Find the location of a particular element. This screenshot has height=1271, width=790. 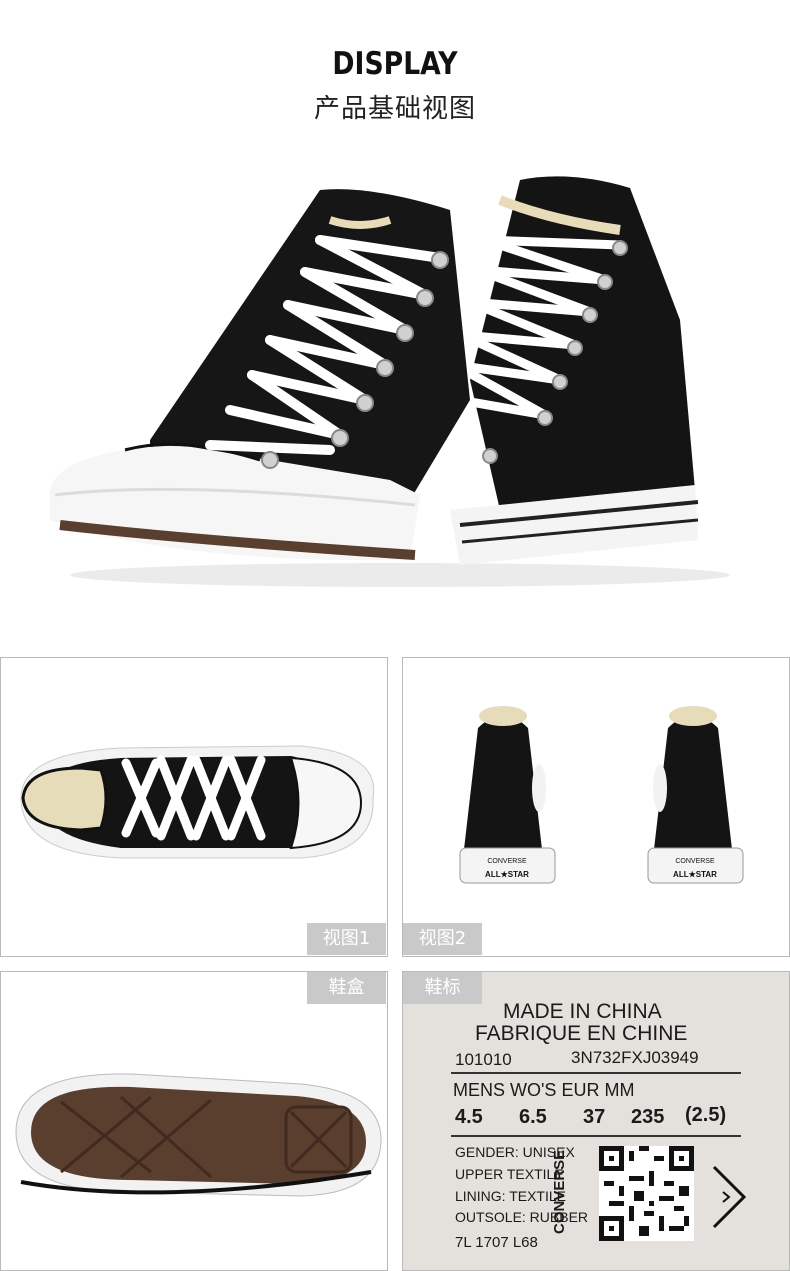

tag-box: 鞋盒 is located at coordinates (346, 988).